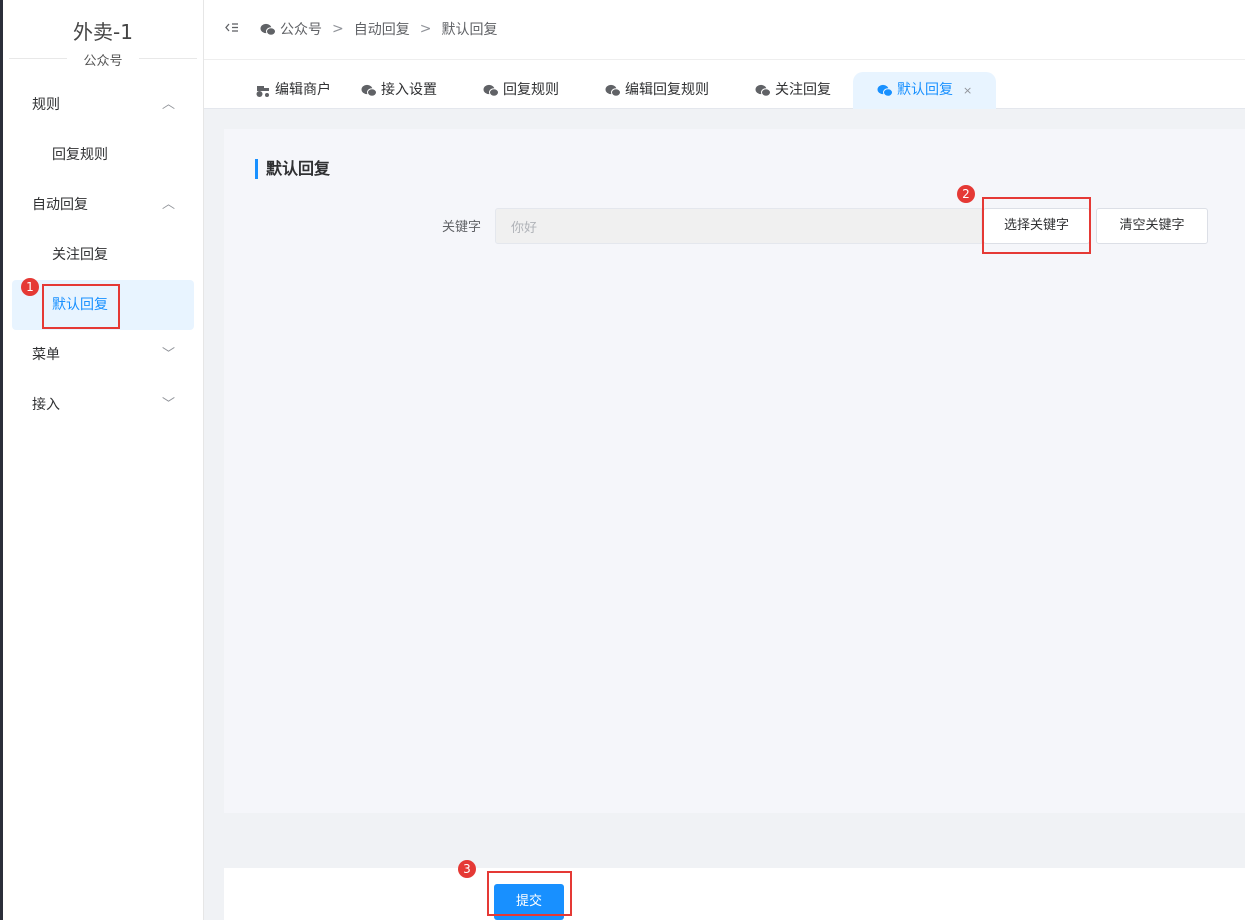 The width and height of the screenshot is (1245, 920). I want to click on menu-group-label: 接入, so click(46, 405).